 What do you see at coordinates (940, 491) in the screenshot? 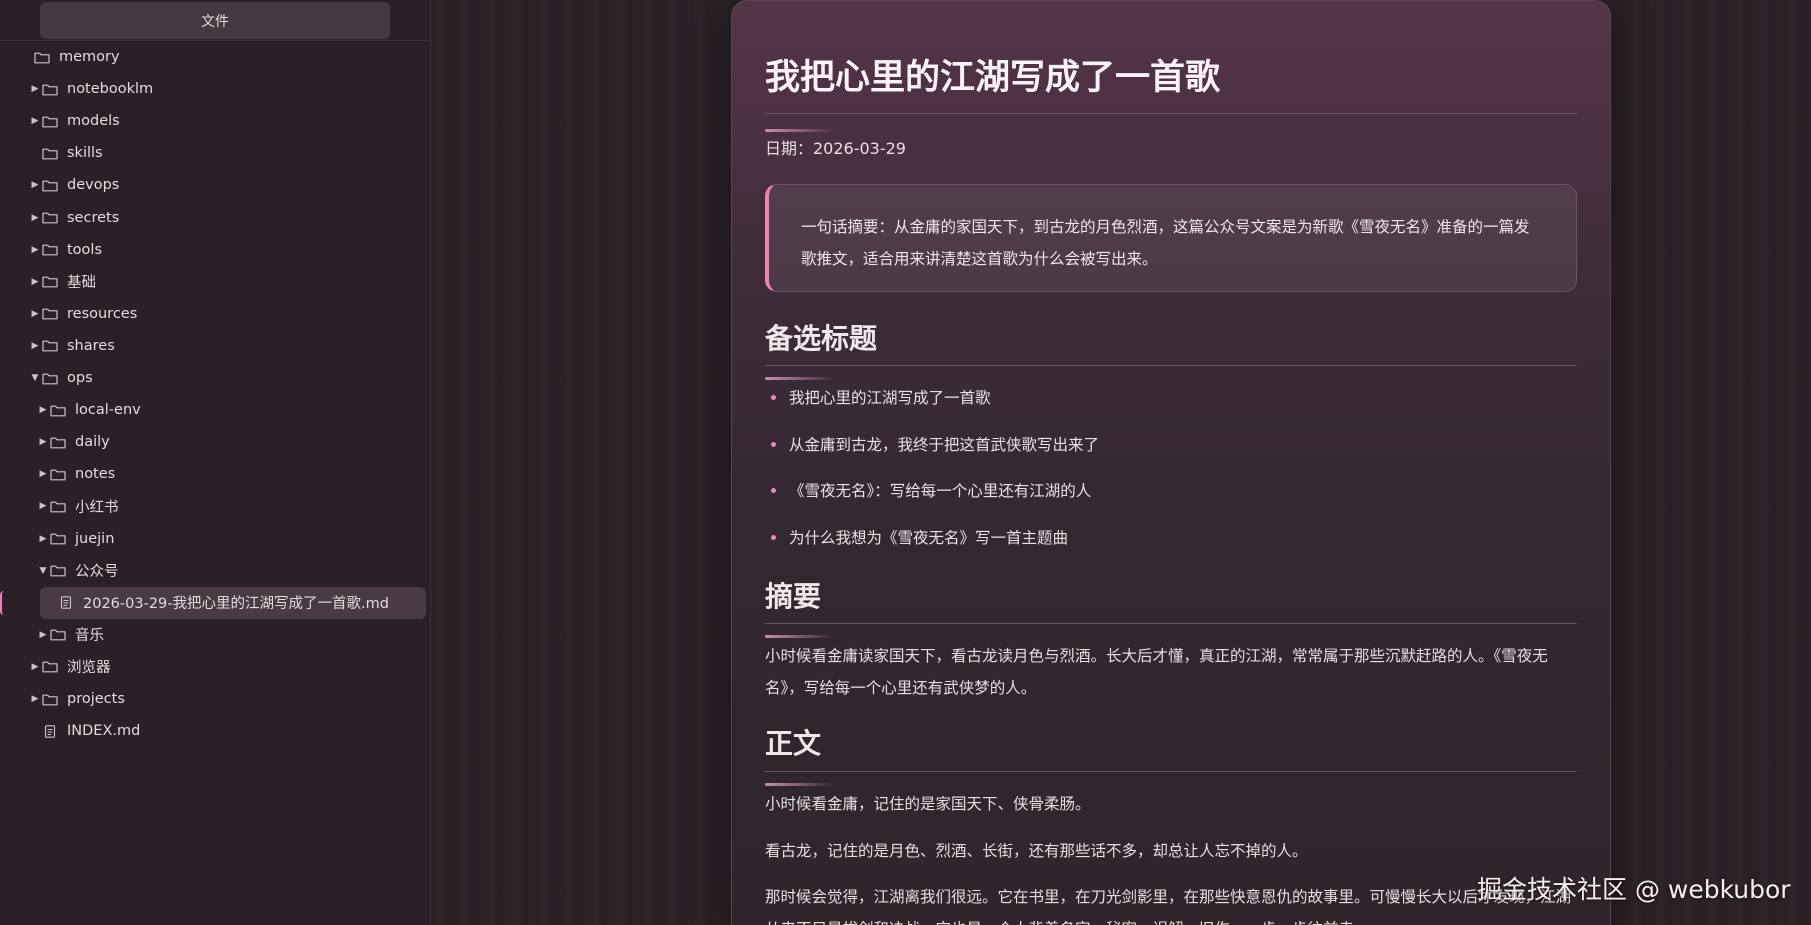
I see `list-item: 《雪夜无名》：写给每一个心里还有江湖的人` at bounding box center [940, 491].